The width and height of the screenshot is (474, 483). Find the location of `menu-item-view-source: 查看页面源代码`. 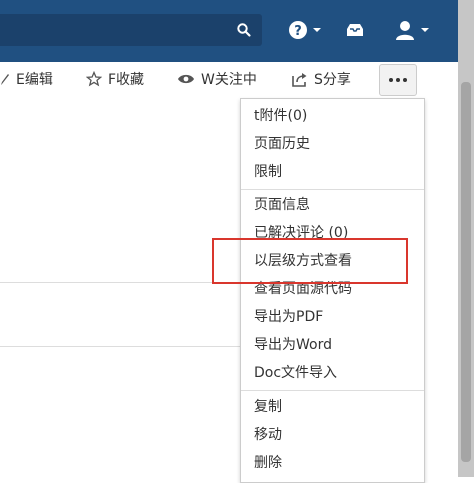

menu-item-view-source: 查看页面源代码 is located at coordinates (303, 289).